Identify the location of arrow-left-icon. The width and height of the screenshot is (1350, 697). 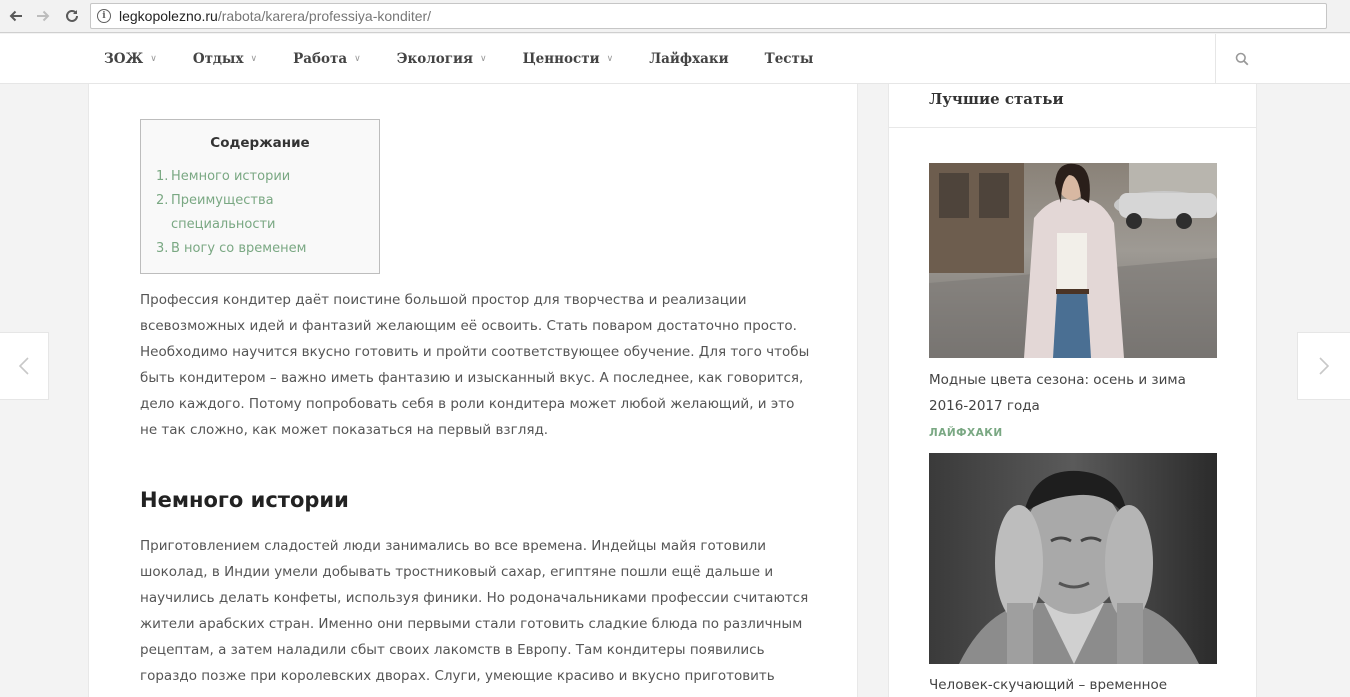
(15, 16).